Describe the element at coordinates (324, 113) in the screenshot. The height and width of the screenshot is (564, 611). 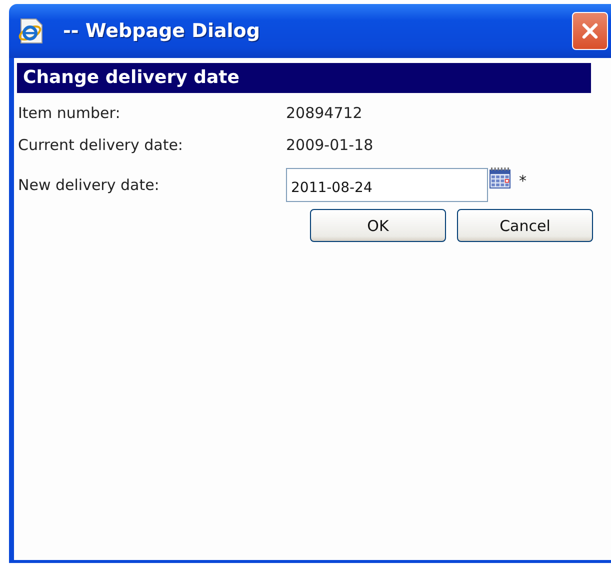
I see `field-value: 20894712` at that location.